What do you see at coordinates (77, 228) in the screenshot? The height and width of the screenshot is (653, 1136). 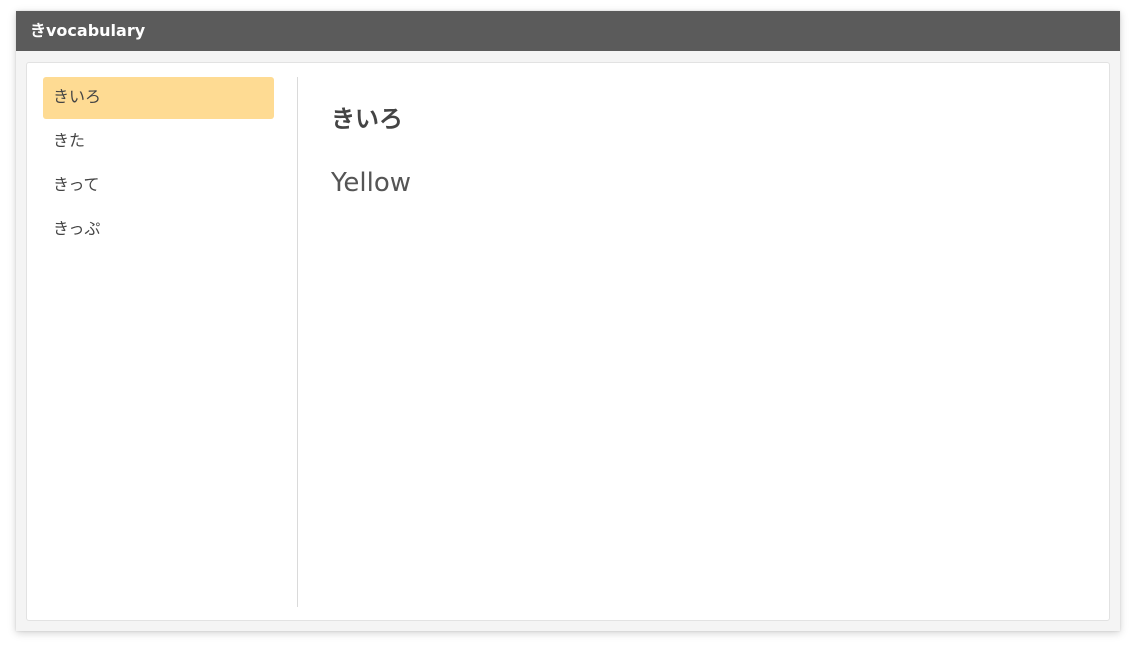 I see `word-list-item-label: きっぷ` at bounding box center [77, 228].